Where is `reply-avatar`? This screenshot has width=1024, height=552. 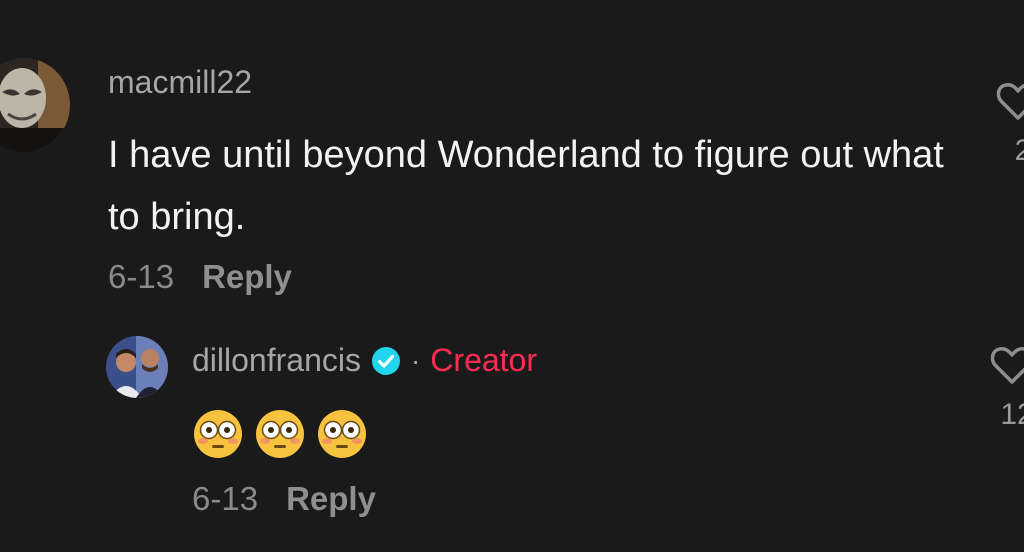
reply-avatar is located at coordinates (137, 367).